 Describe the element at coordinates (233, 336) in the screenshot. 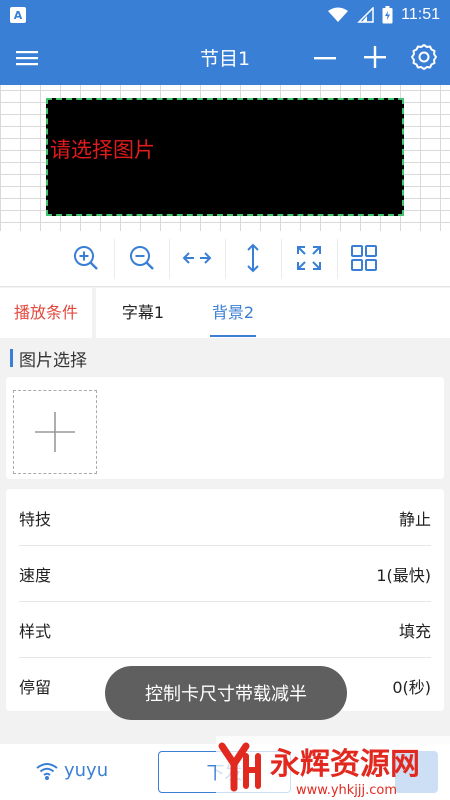

I see `active-tab-indicator` at that location.